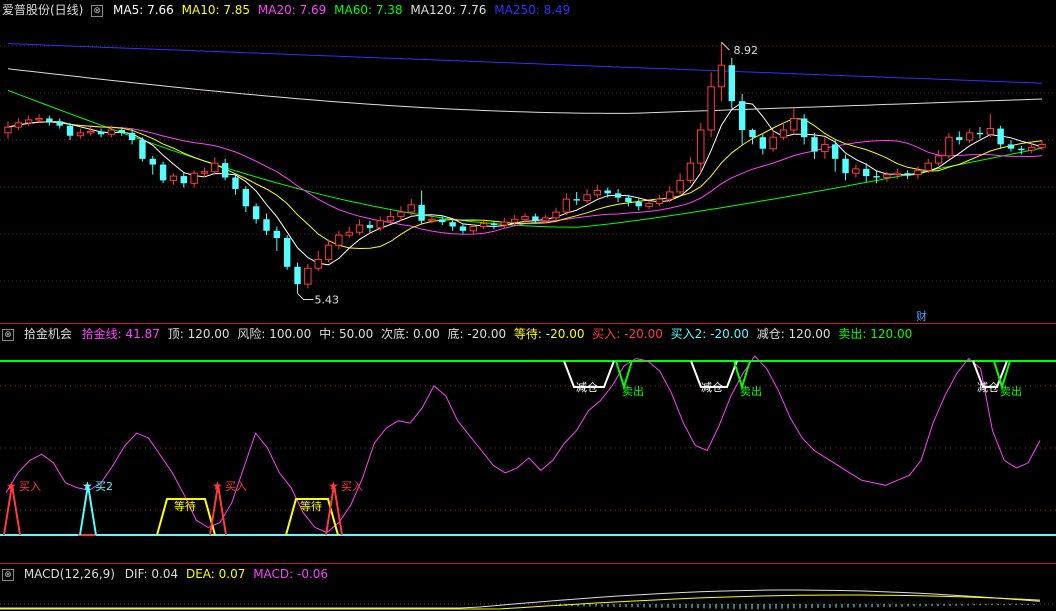 The image size is (1056, 611). What do you see at coordinates (104, 486) in the screenshot?
I see `buy2-signal-label: 买2` at bounding box center [104, 486].